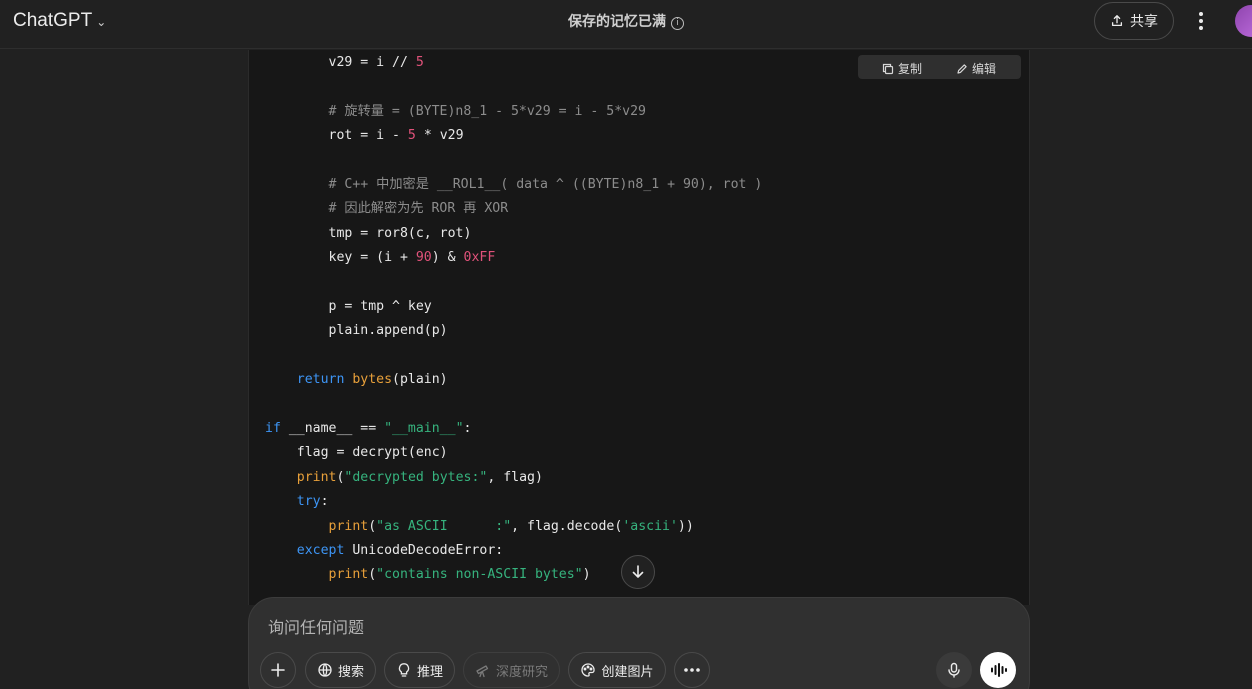  I want to click on code-token: # 旋转量 = (BYTE)n8_1 - 5*v29 = i - 5*v29, so click(455, 111).